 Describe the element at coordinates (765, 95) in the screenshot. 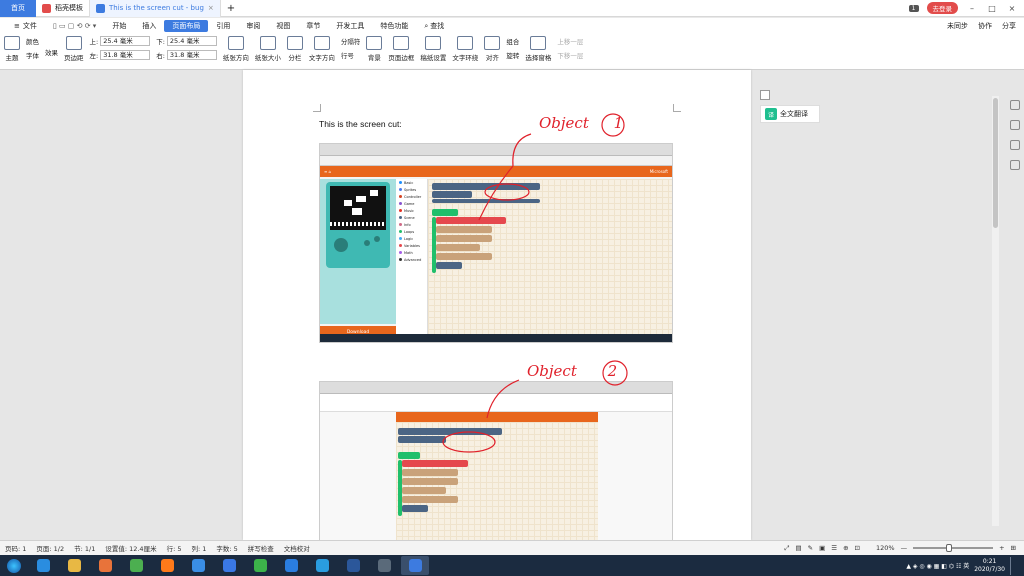

I see `collapse-icon` at that location.